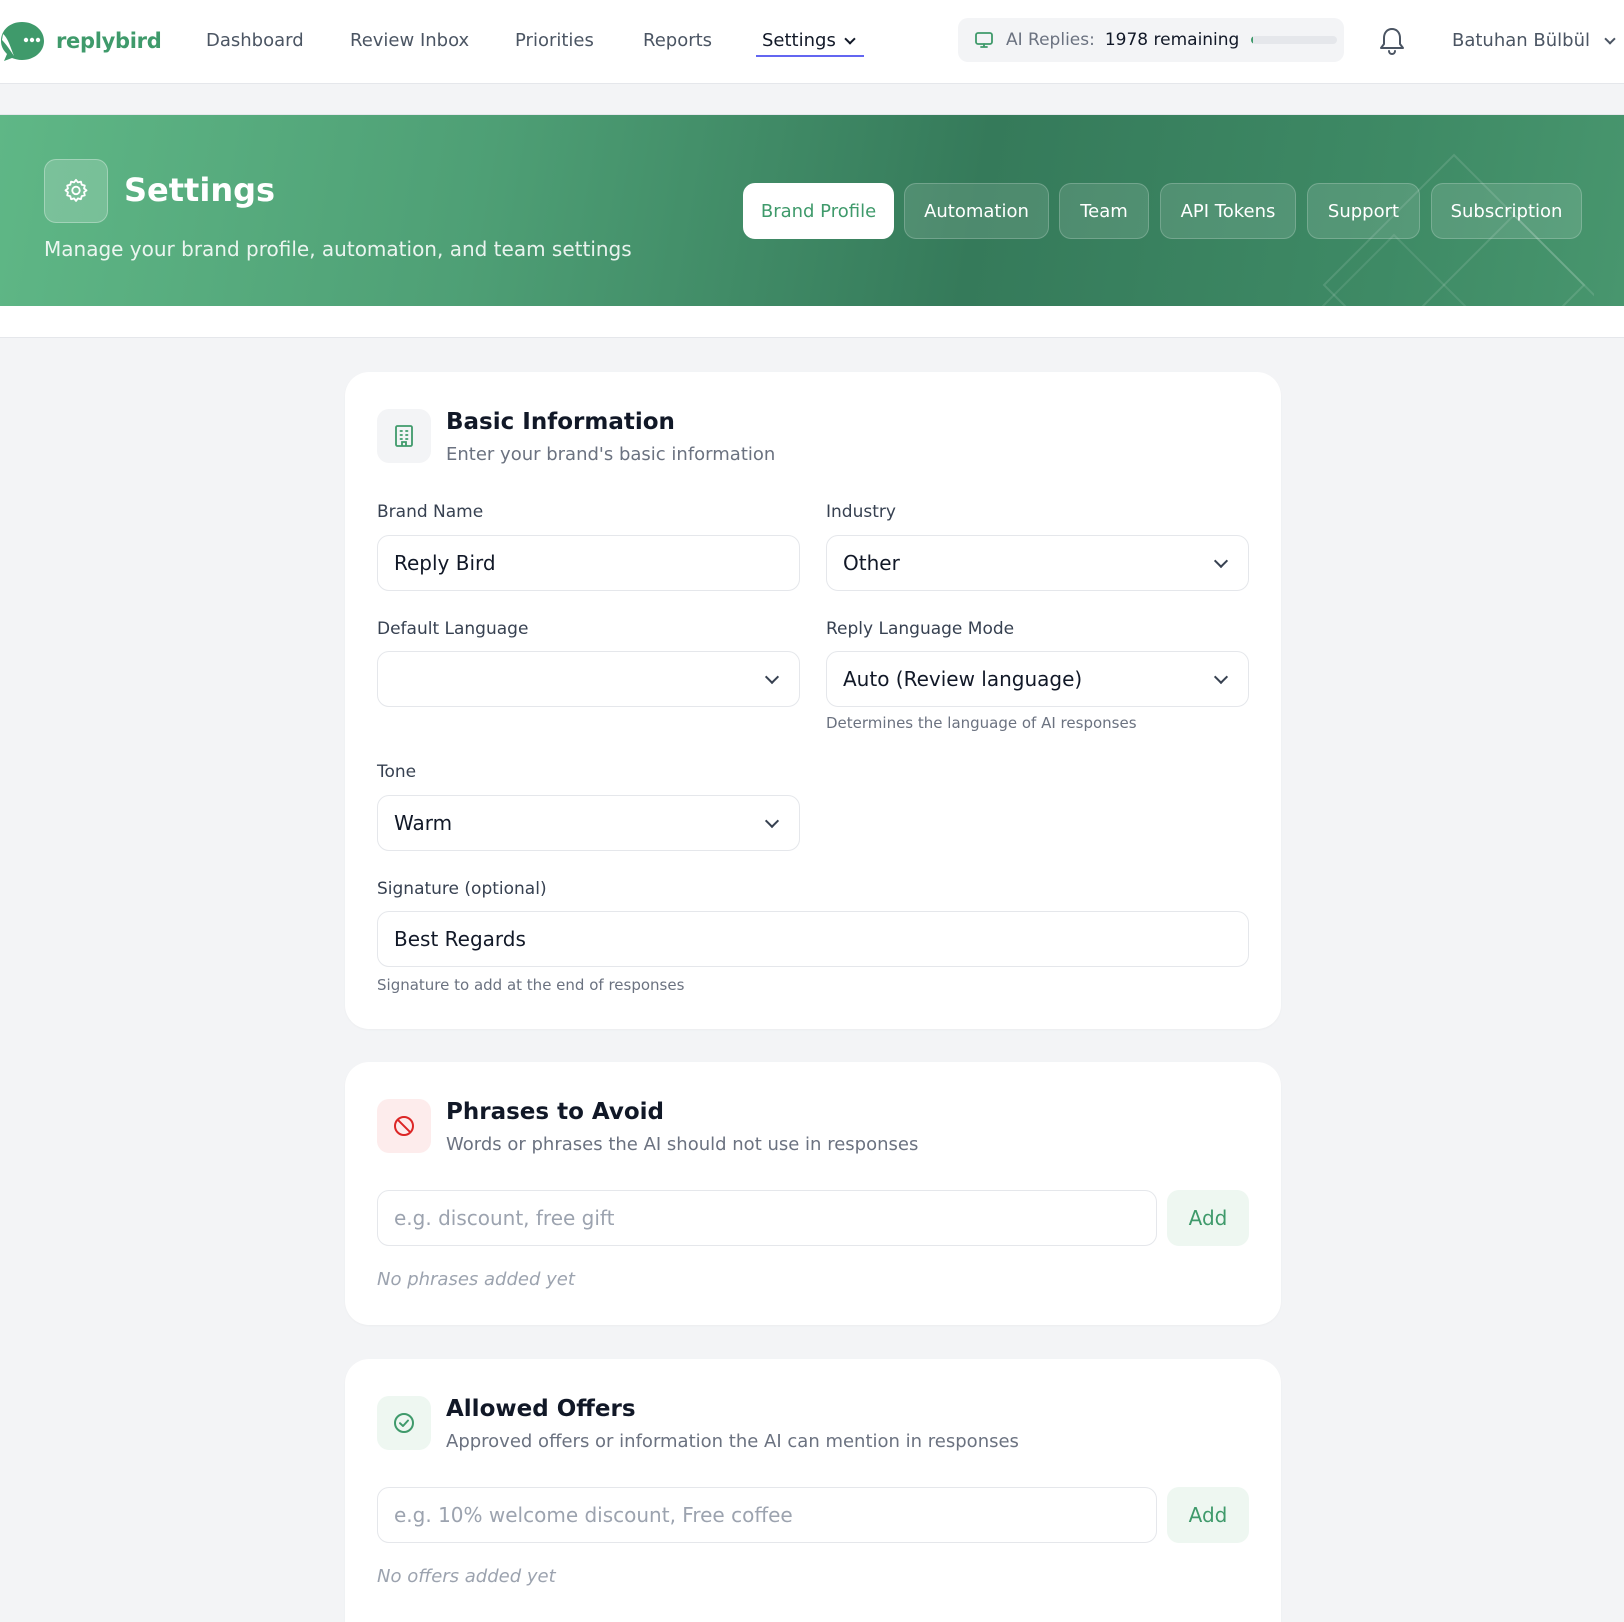 The height and width of the screenshot is (1622, 1624). Describe the element at coordinates (554, 40) in the screenshot. I see `nav-priorities: Priorities` at that location.